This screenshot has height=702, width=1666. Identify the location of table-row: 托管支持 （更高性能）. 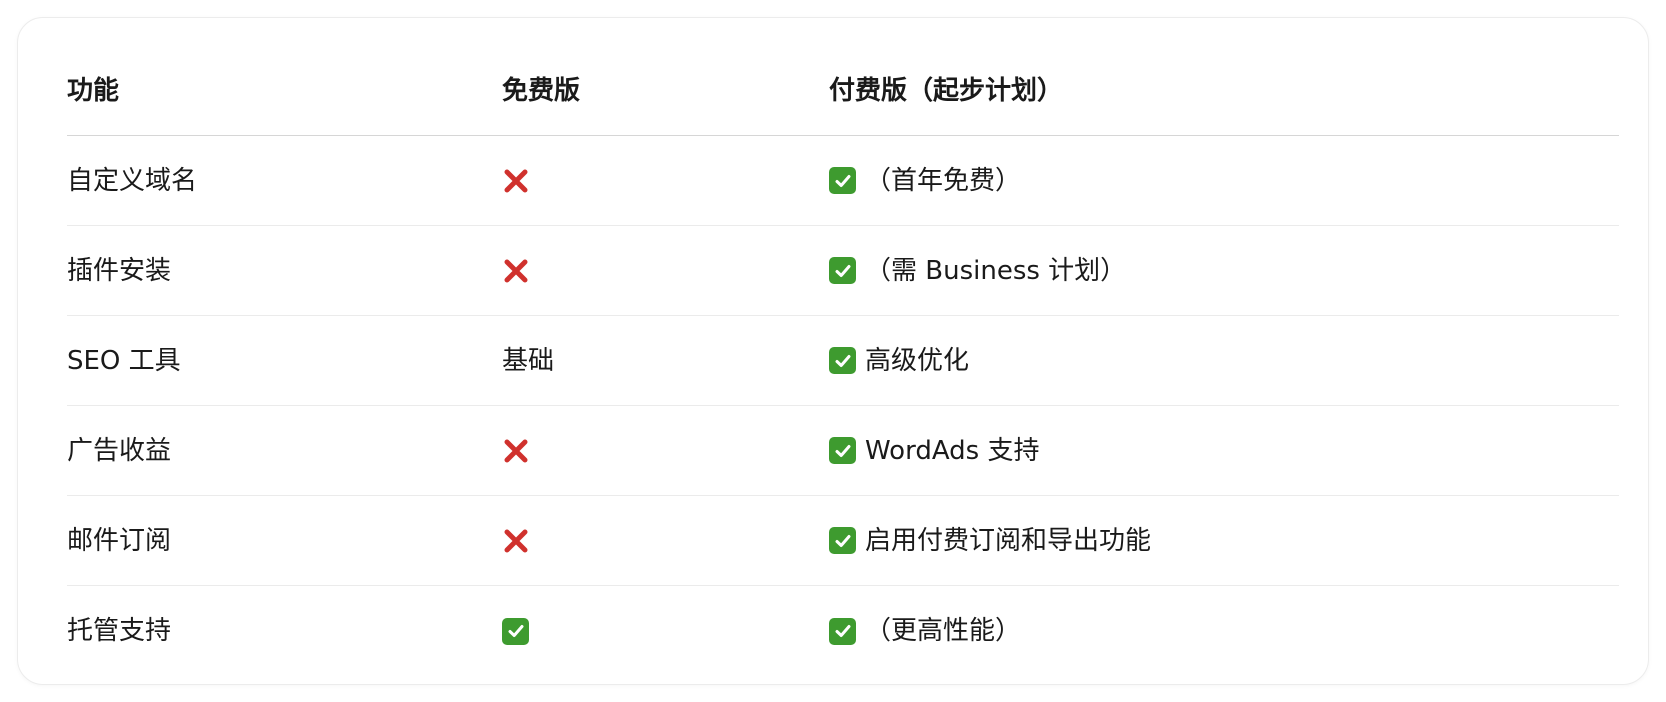
(843, 631).